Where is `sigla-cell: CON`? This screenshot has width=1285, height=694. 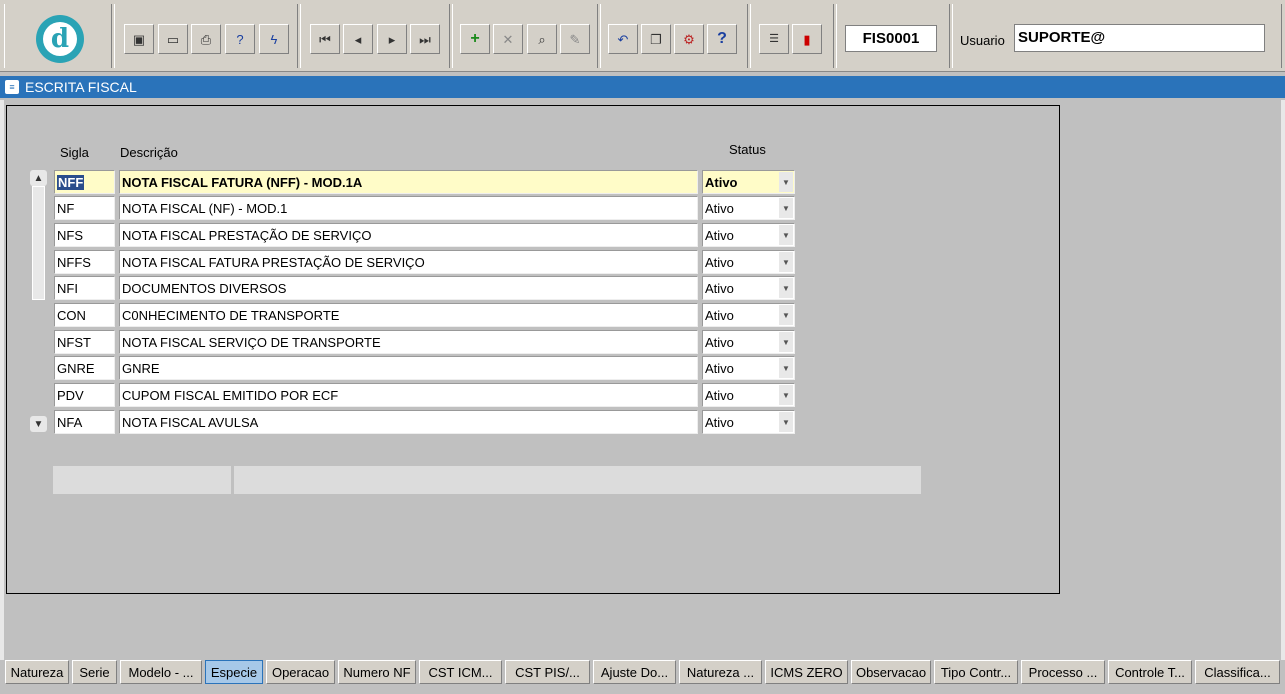
sigla-cell: CON is located at coordinates (84, 315).